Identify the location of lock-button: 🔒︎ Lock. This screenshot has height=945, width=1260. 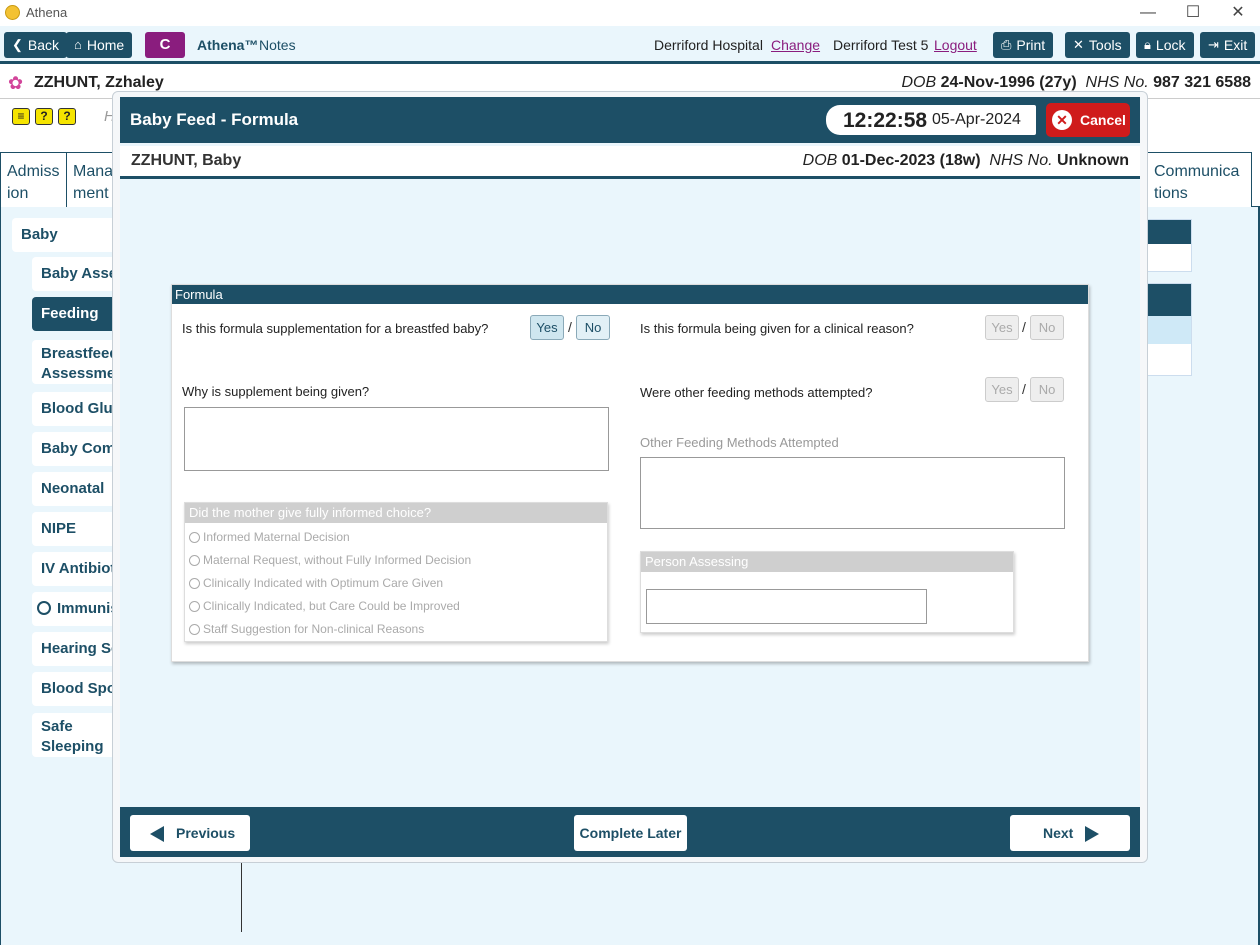
(1165, 45).